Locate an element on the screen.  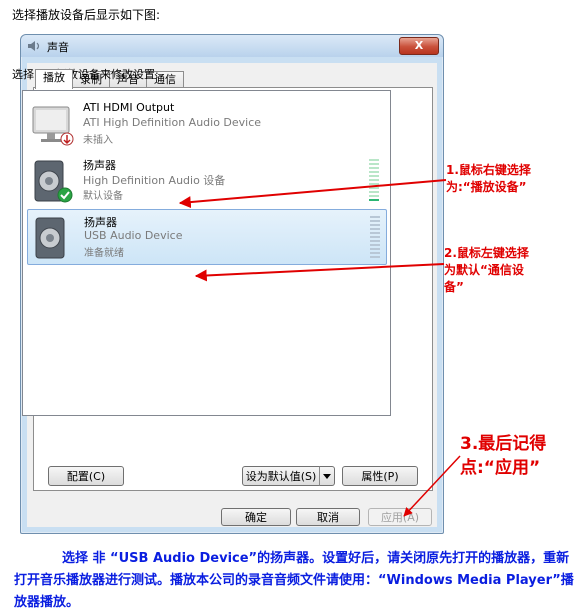
device-status: 未插入 is located at coordinates (98, 140).